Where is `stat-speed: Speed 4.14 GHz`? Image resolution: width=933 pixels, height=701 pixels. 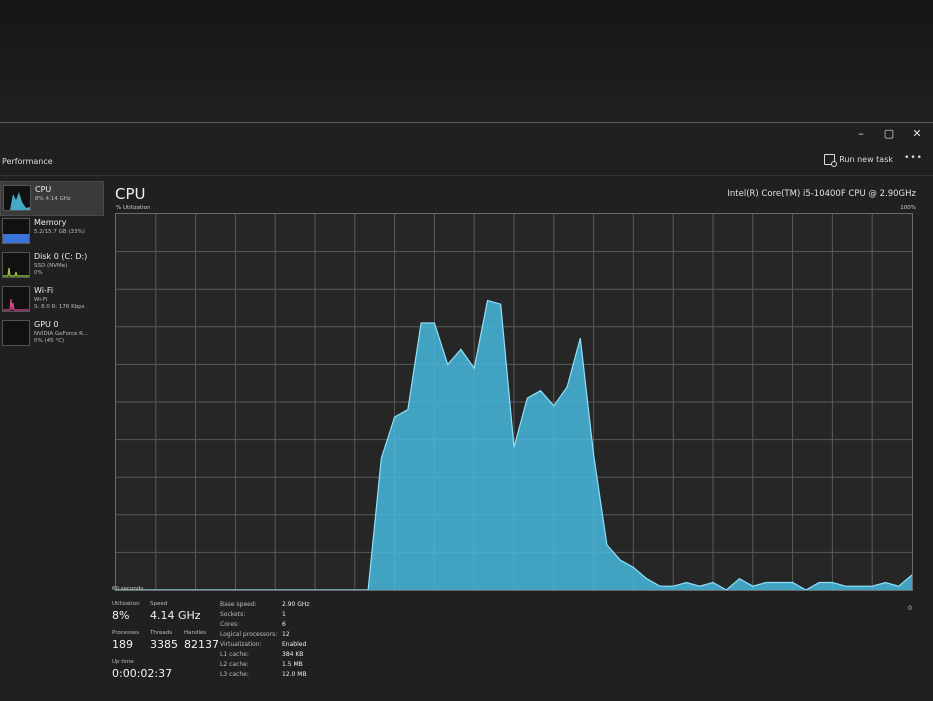 stat-speed: Speed 4.14 GHz is located at coordinates (175, 611).